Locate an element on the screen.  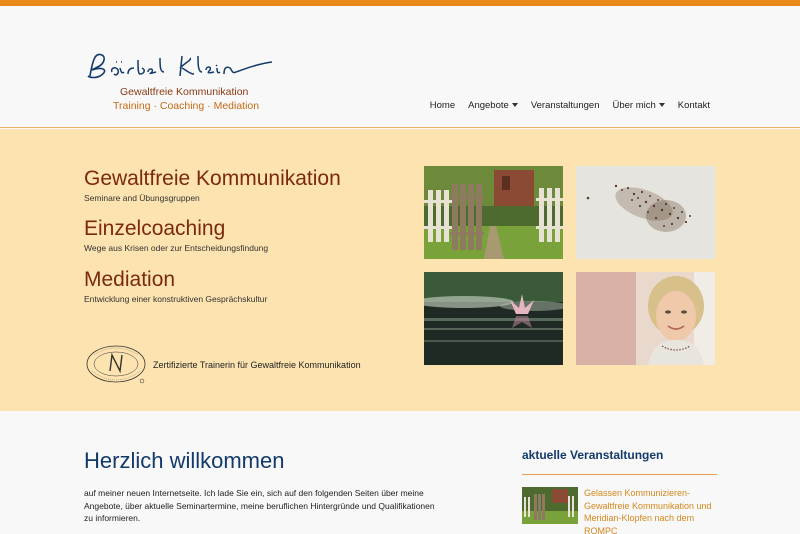
photo-garden-gate is located at coordinates (493, 212).